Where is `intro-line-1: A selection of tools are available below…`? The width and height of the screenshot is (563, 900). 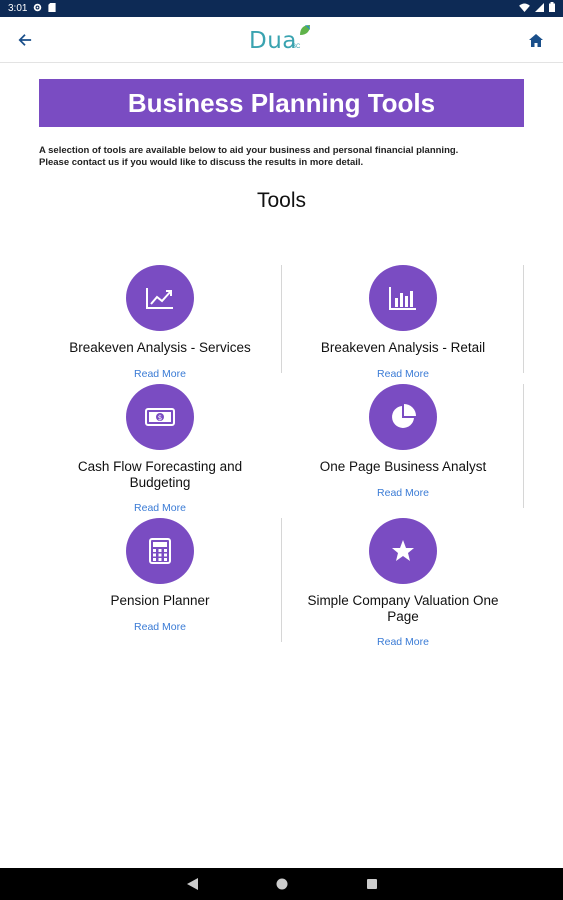 intro-line-1: A selection of tools are available below… is located at coordinates (249, 150).